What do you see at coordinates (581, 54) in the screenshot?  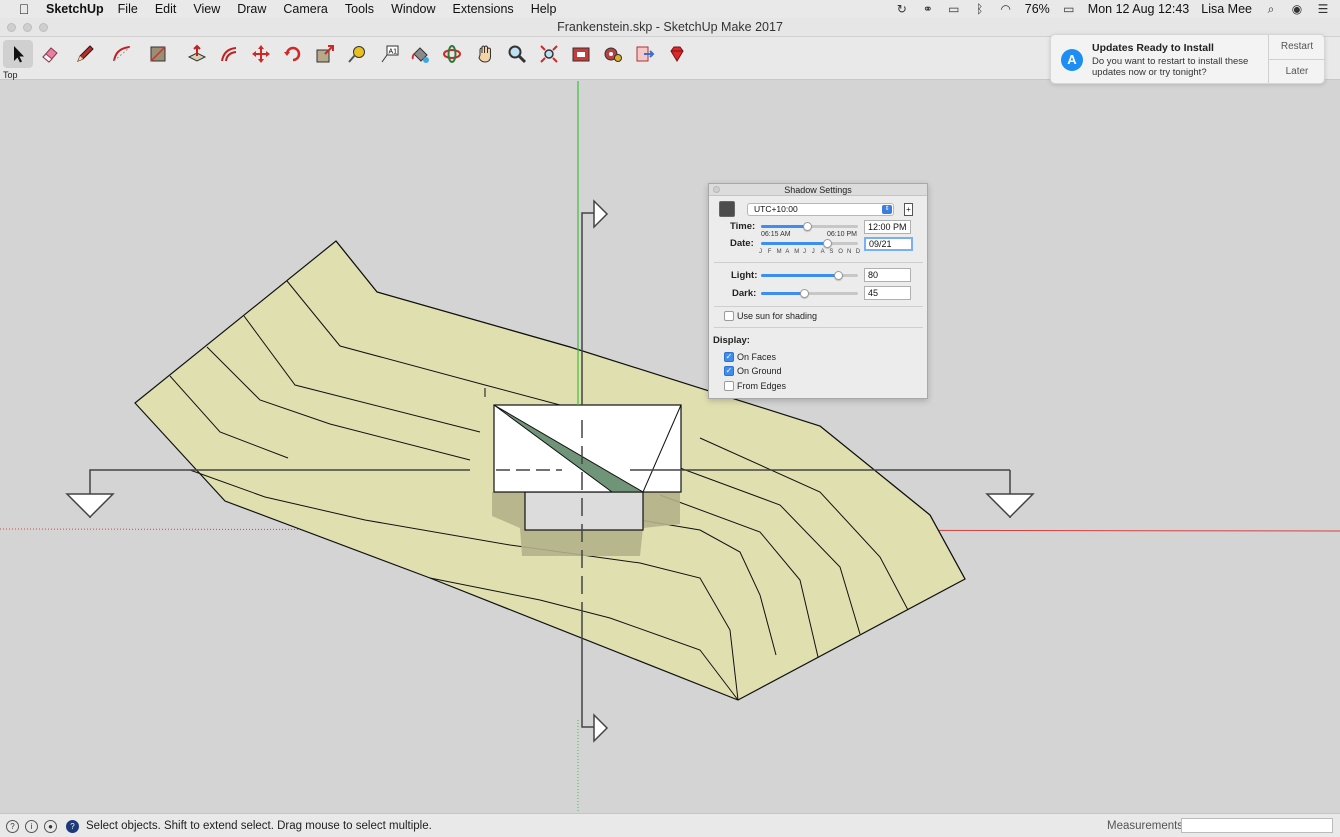 I see `warehouse-tool-button` at bounding box center [581, 54].